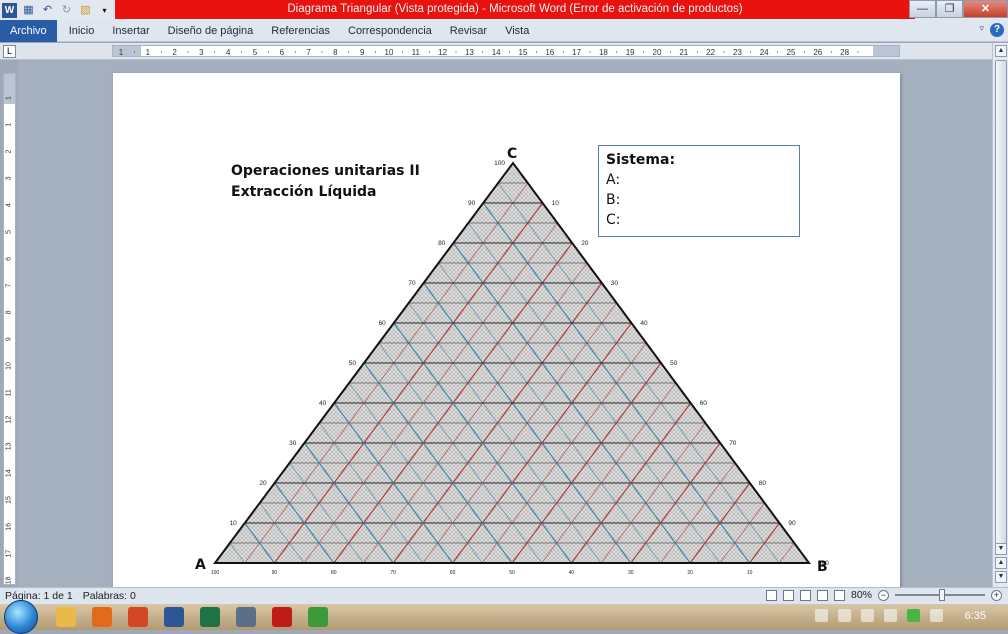  I want to click on left-scale-label: 20, so click(263, 483).